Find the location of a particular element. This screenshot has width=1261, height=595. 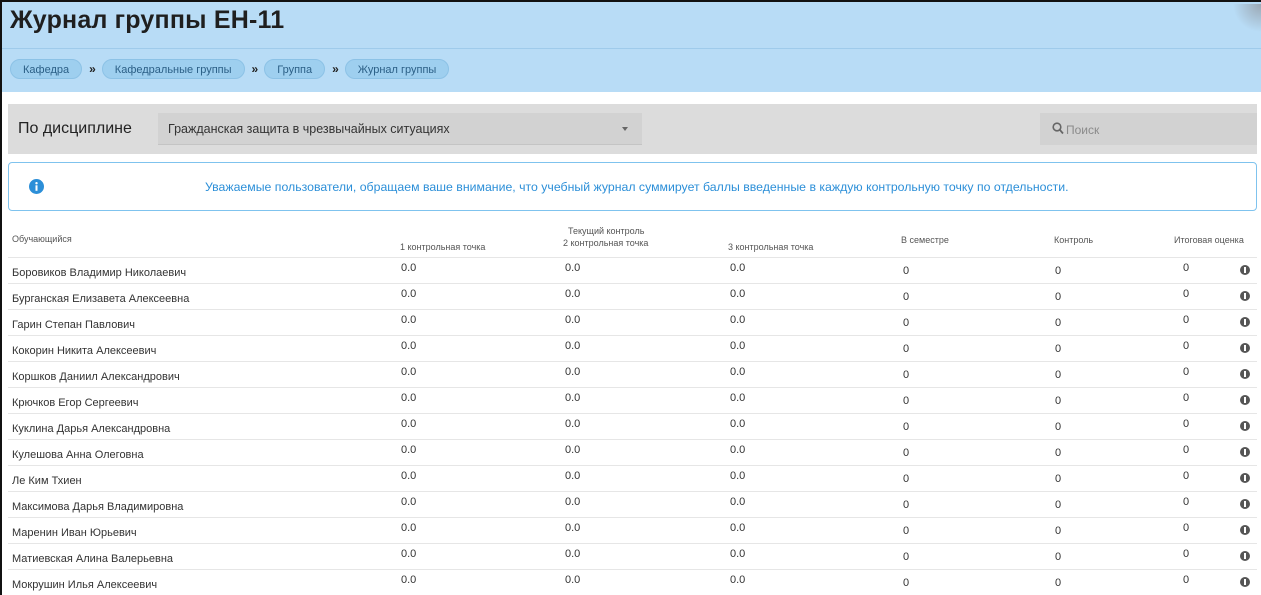

column-header-final: Итоговая оценка is located at coordinates (1209, 240).